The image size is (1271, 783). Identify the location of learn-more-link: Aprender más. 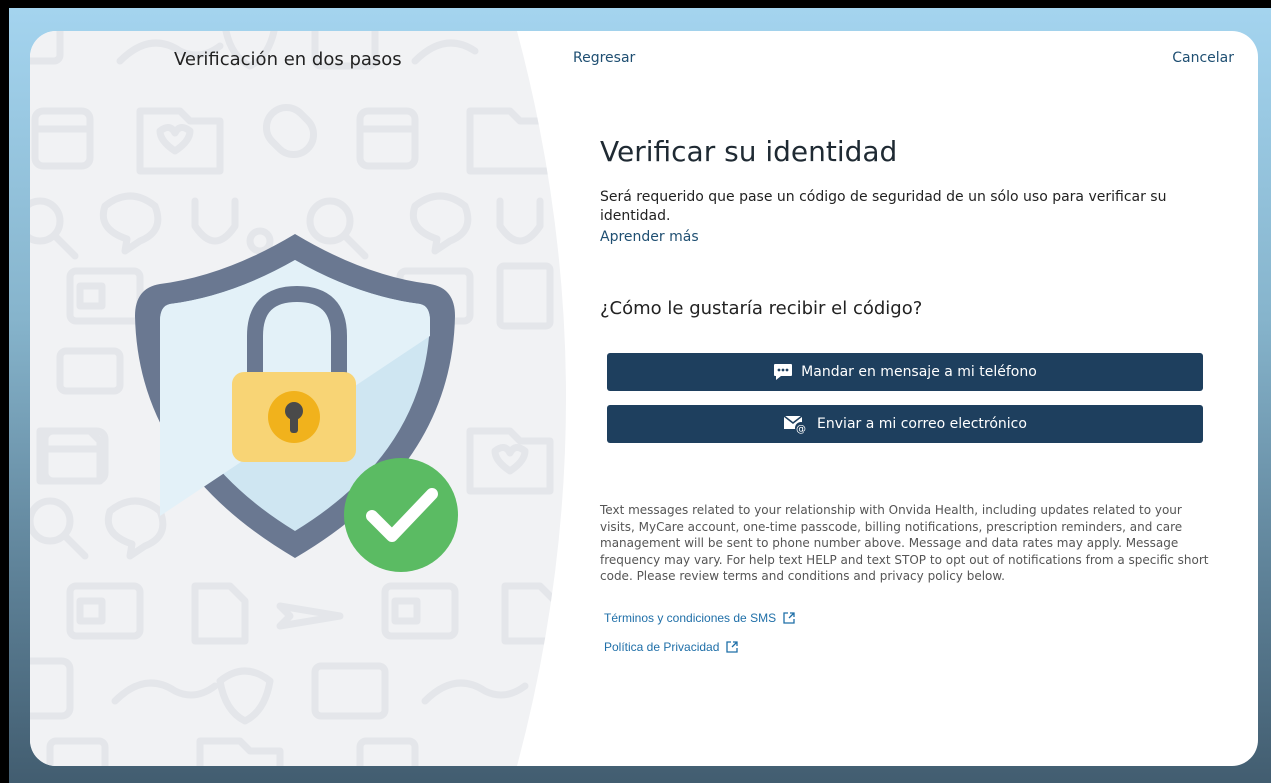
(649, 237).